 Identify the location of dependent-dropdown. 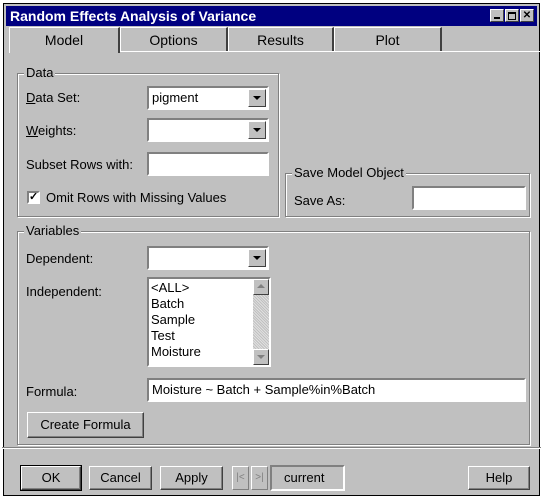
(208, 258).